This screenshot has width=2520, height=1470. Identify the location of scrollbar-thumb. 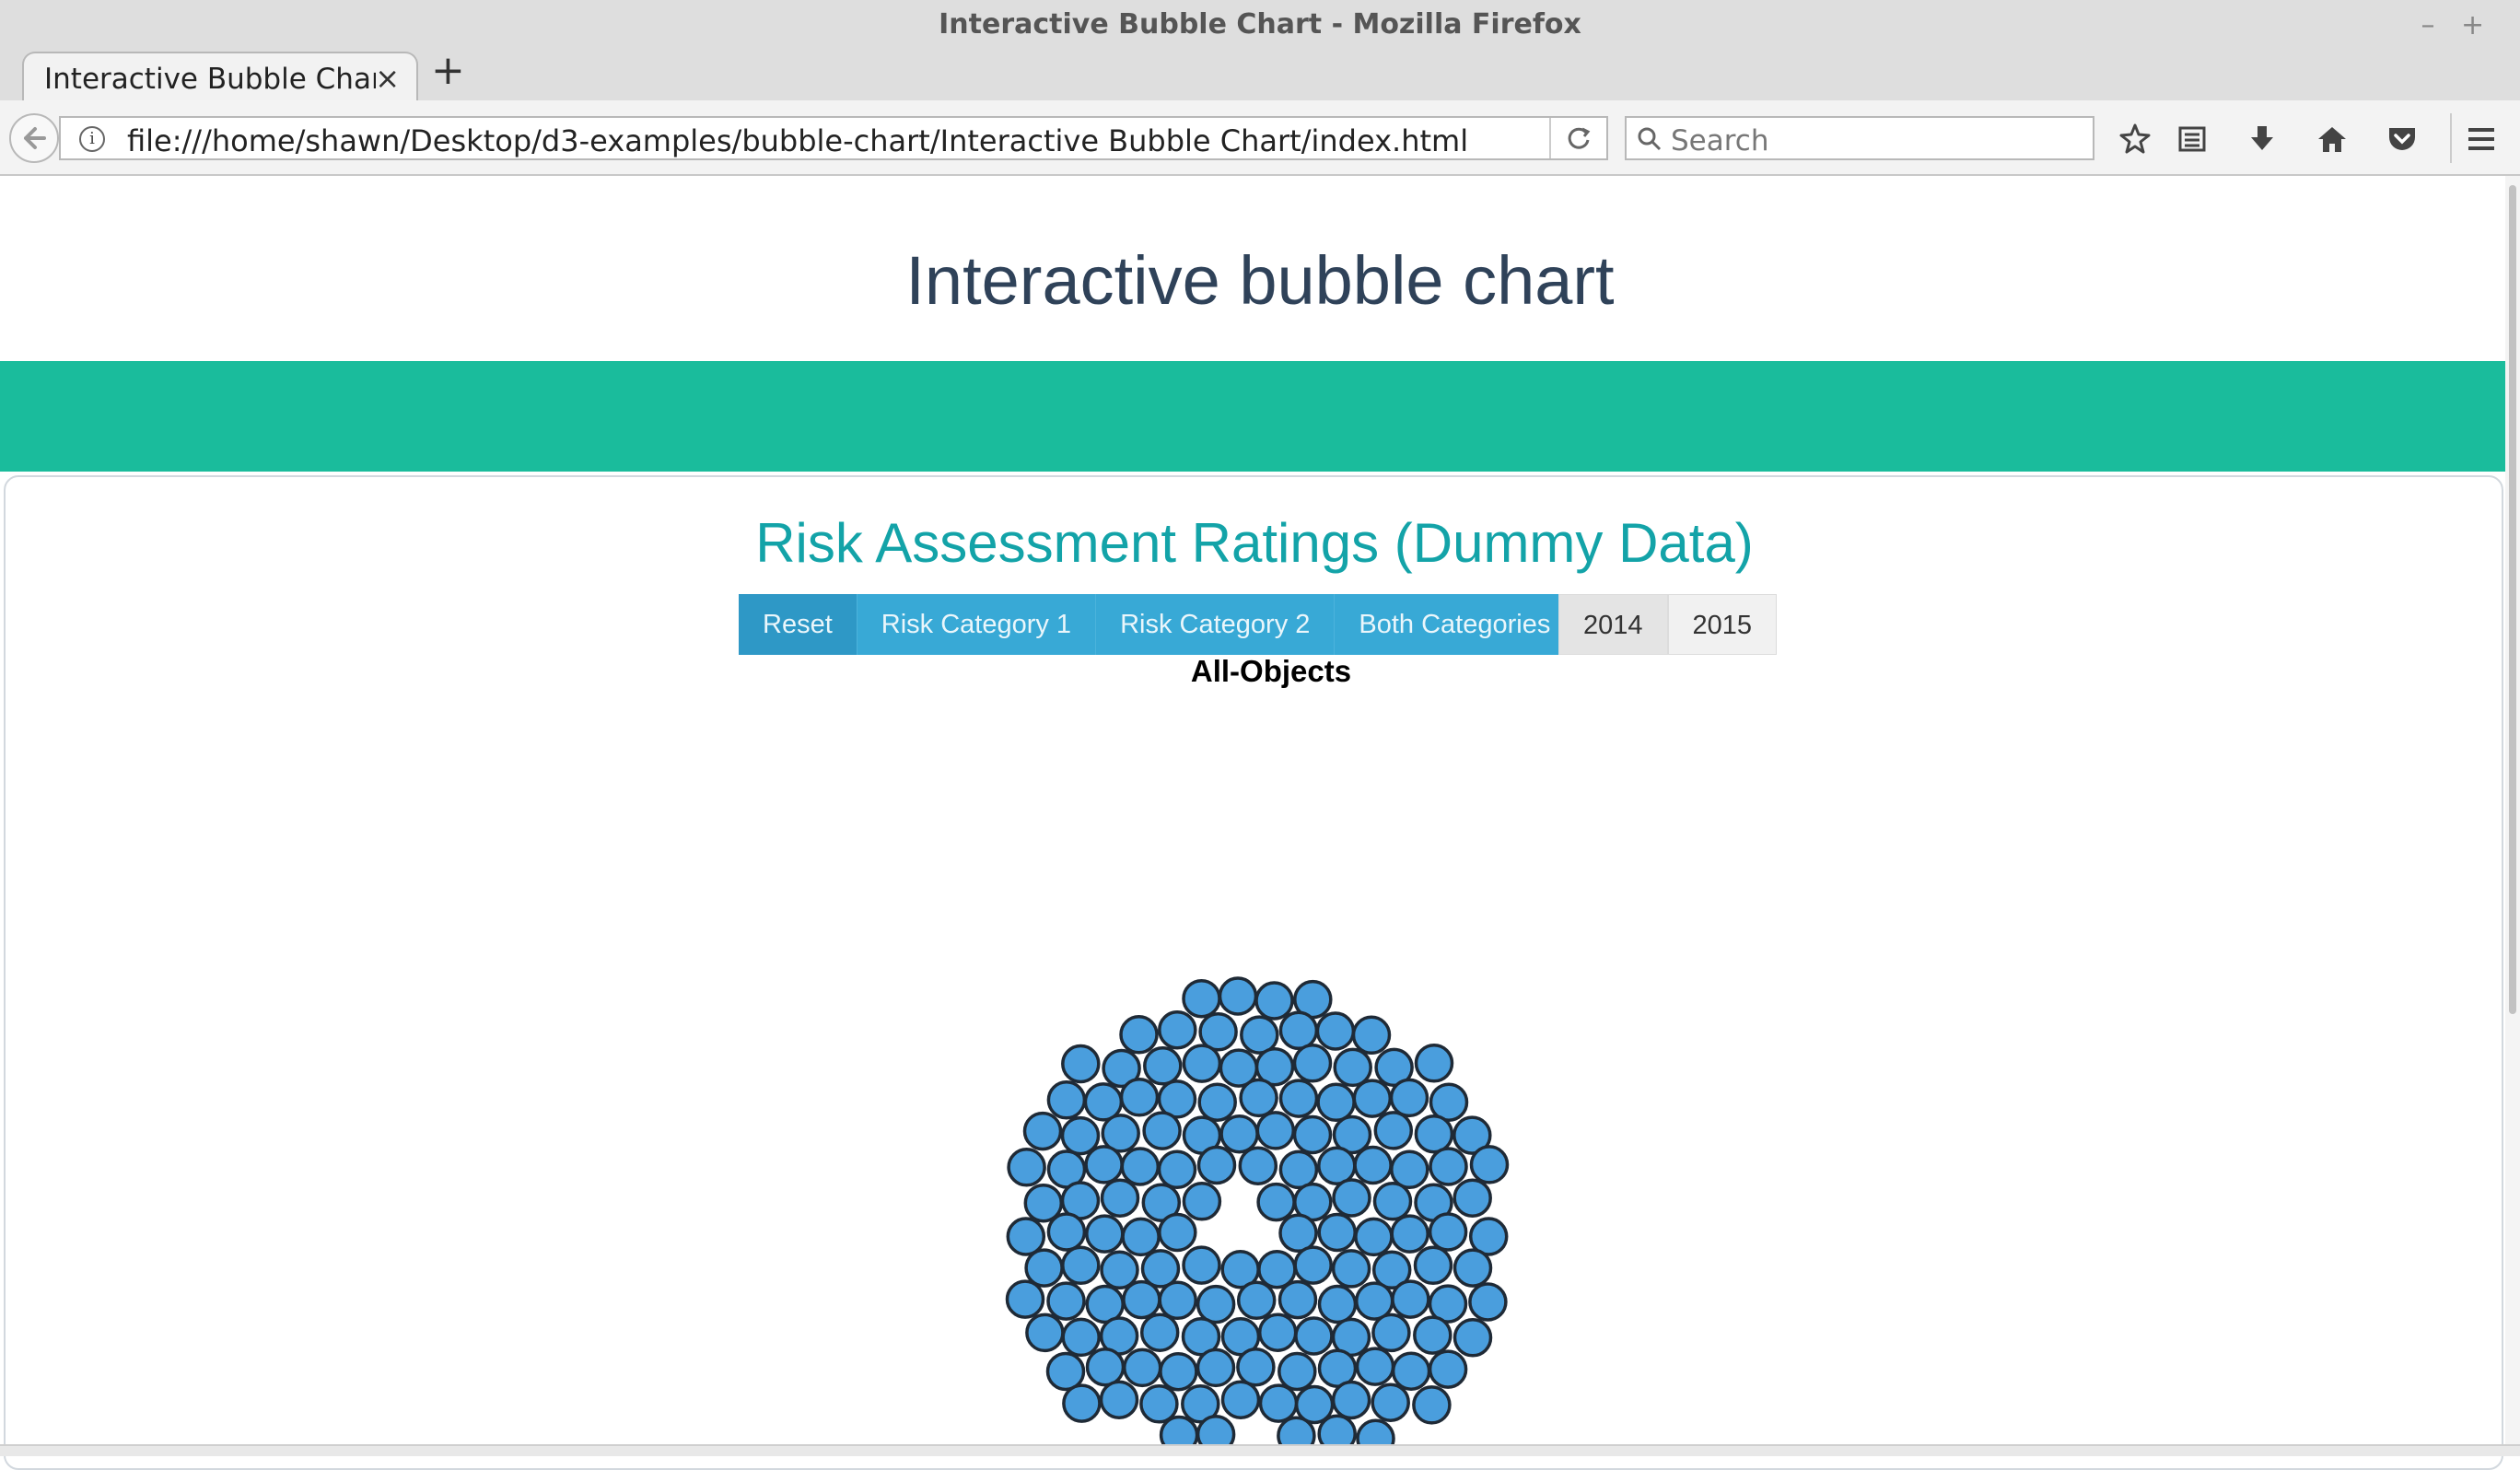
(2512, 599).